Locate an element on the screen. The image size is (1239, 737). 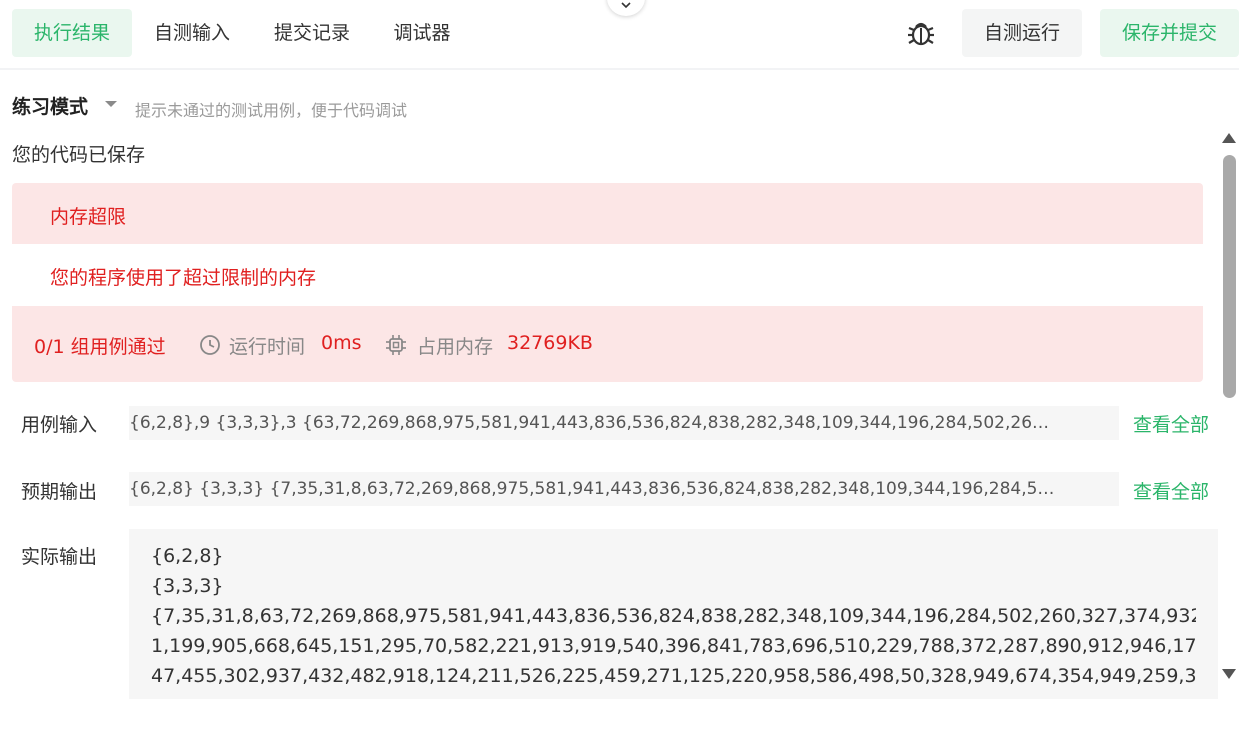
runtime-value: 0ms is located at coordinates (341, 343).